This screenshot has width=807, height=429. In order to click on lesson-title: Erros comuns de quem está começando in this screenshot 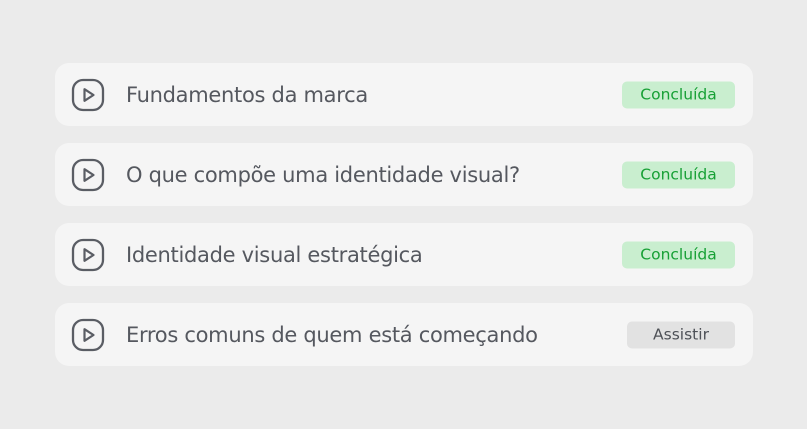, I will do `click(332, 334)`.